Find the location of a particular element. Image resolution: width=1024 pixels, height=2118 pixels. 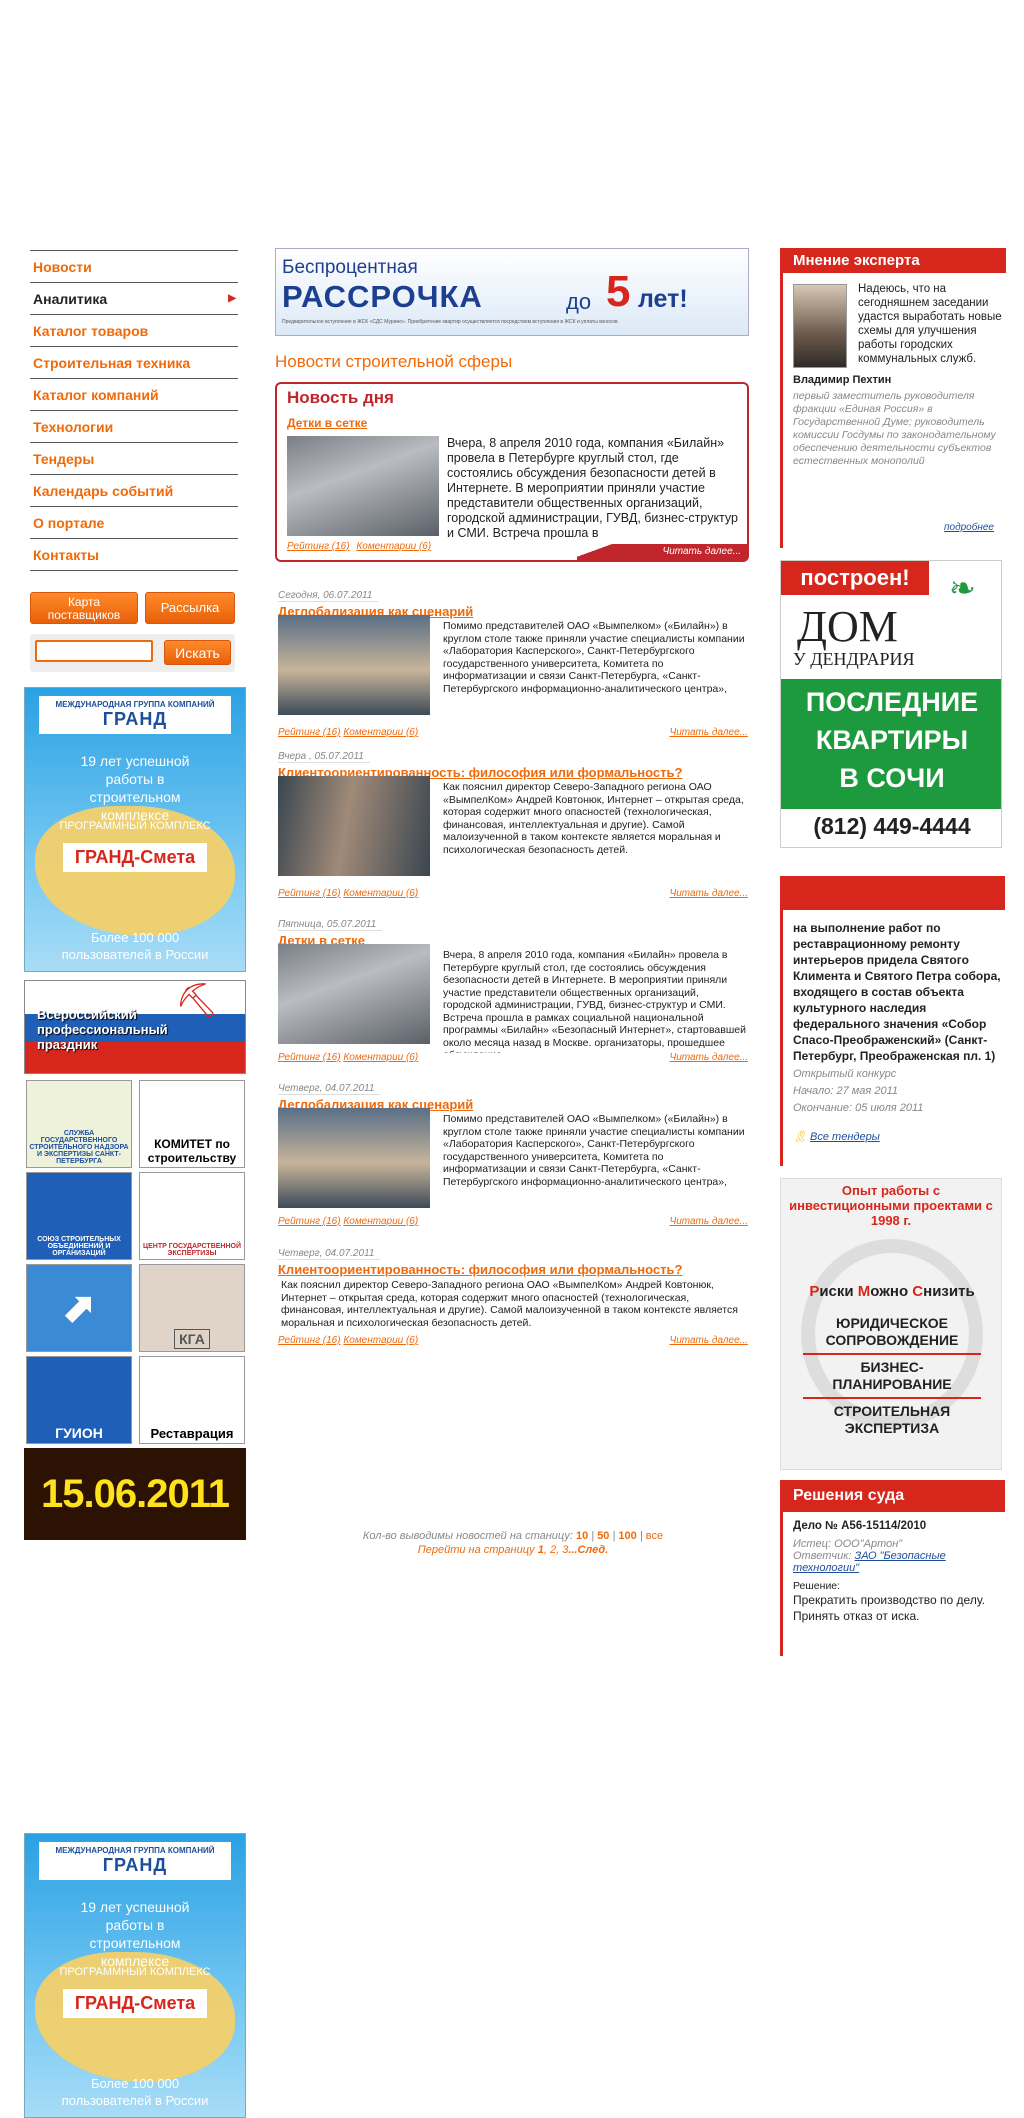

arrow-logo-icon: ⬈ is located at coordinates (79, 1308).